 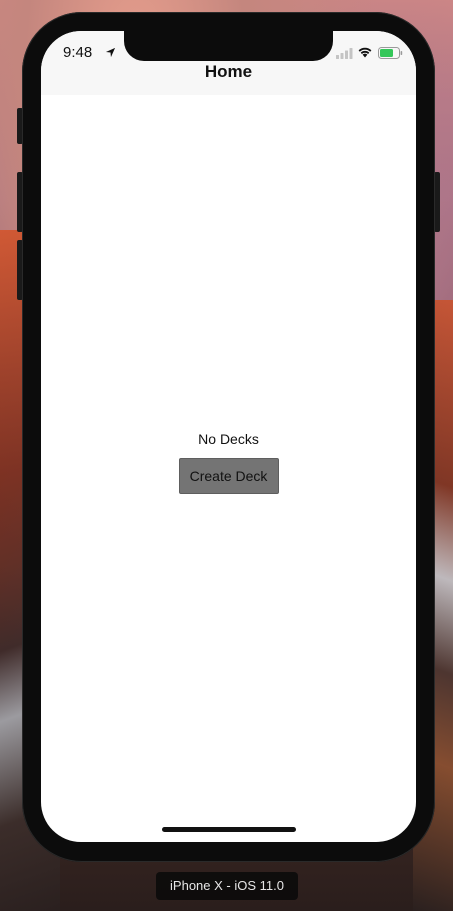 I want to click on no-decks-message: No Decks, so click(x=228, y=439).